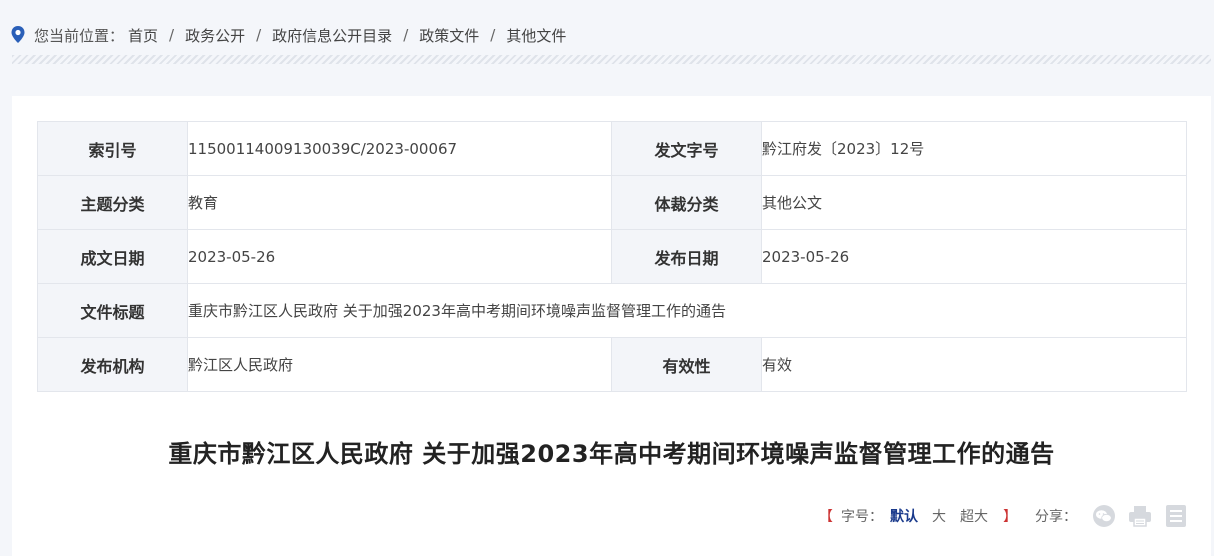  I want to click on index-label: 索引号, so click(112, 148).